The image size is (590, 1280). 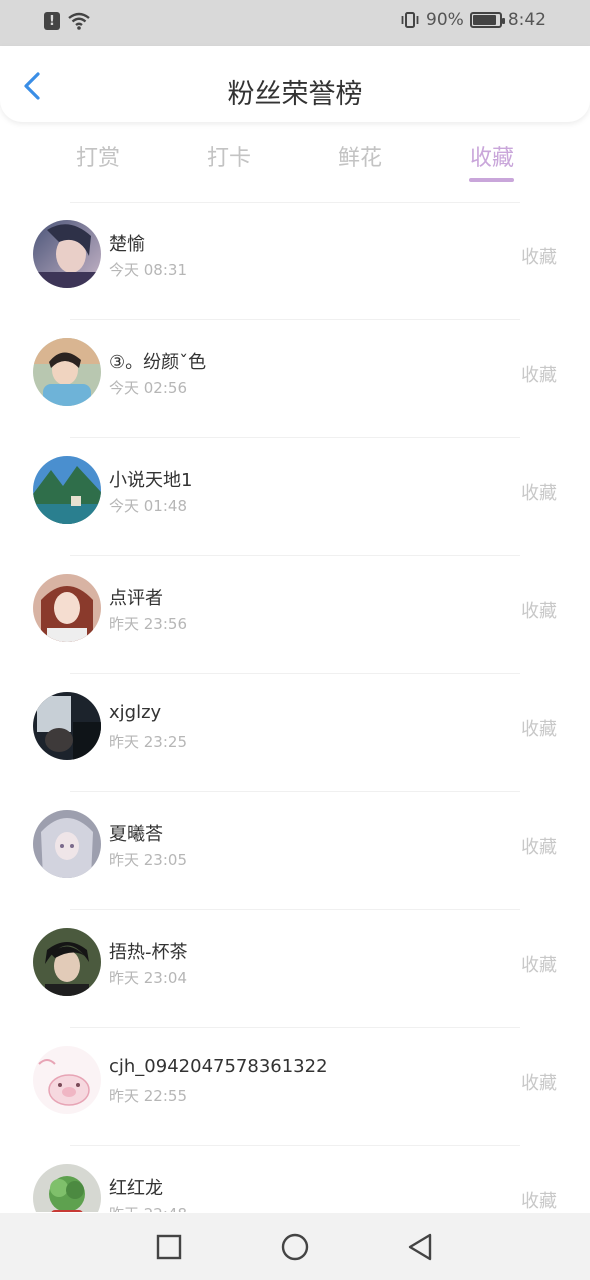 I want to click on app-header: 粉丝荣誉榜, so click(x=295, y=84).